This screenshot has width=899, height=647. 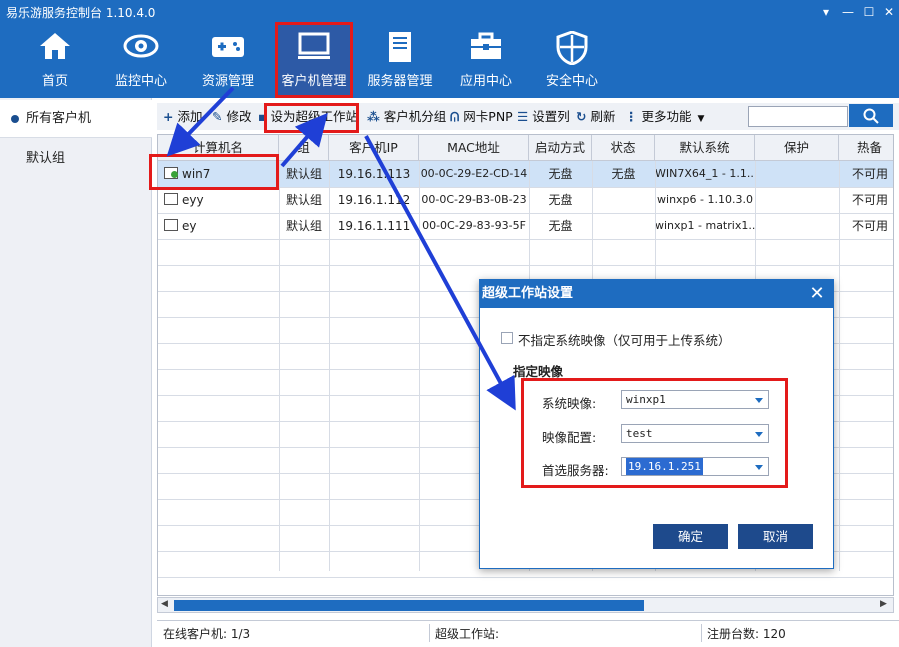 I want to click on sidebar-item-label: 默认组, so click(x=46, y=158).